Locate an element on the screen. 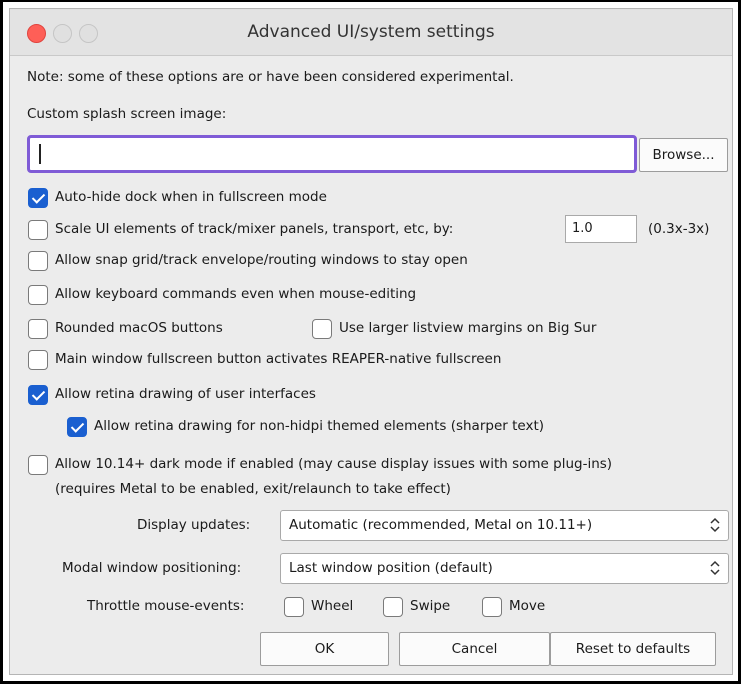  fullscreen-button-checkbox is located at coordinates (38, 360).